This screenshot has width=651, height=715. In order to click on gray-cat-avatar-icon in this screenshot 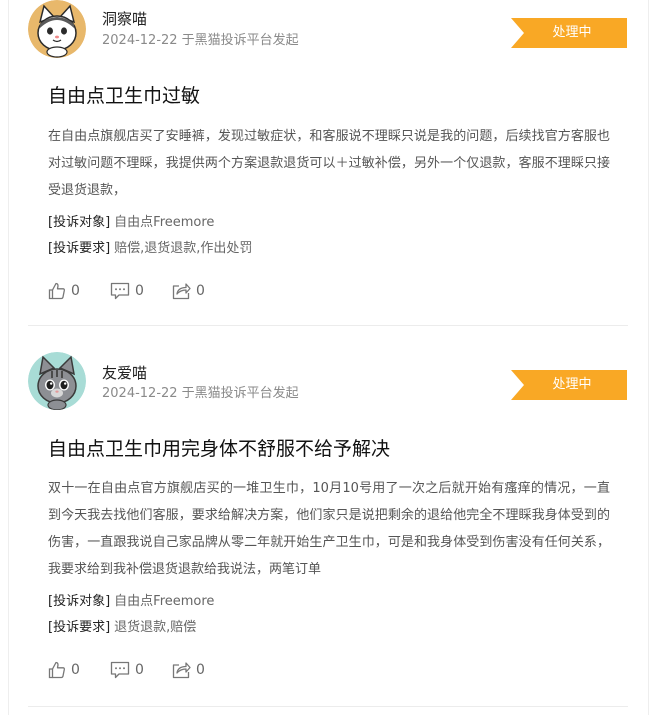, I will do `click(57, 381)`.